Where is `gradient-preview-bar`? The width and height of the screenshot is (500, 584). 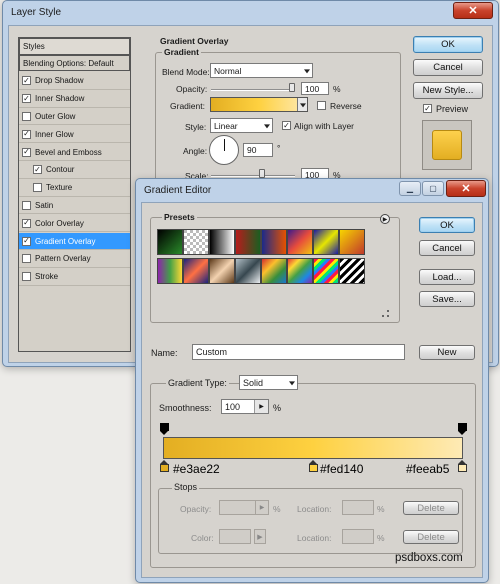
gradient-preview-bar is located at coordinates (313, 448).